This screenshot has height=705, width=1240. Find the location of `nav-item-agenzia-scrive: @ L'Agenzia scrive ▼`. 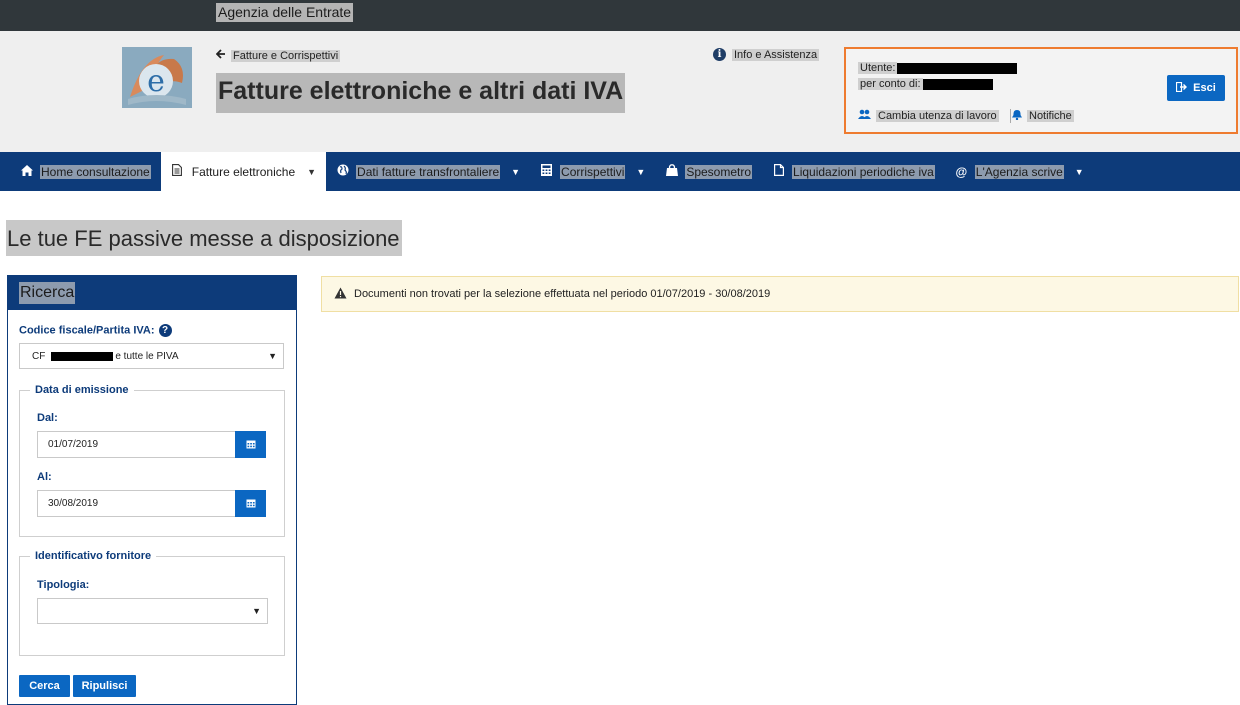

nav-item-agenzia-scrive: @ L'Agenzia scrive ▼ is located at coordinates (1019, 171).